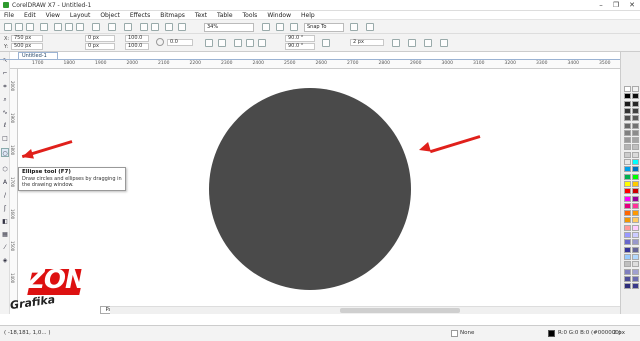 This screenshot has width=640, height=341. Describe the element at coordinates (182, 27) in the screenshot. I see `application-launcher-icon` at that location.